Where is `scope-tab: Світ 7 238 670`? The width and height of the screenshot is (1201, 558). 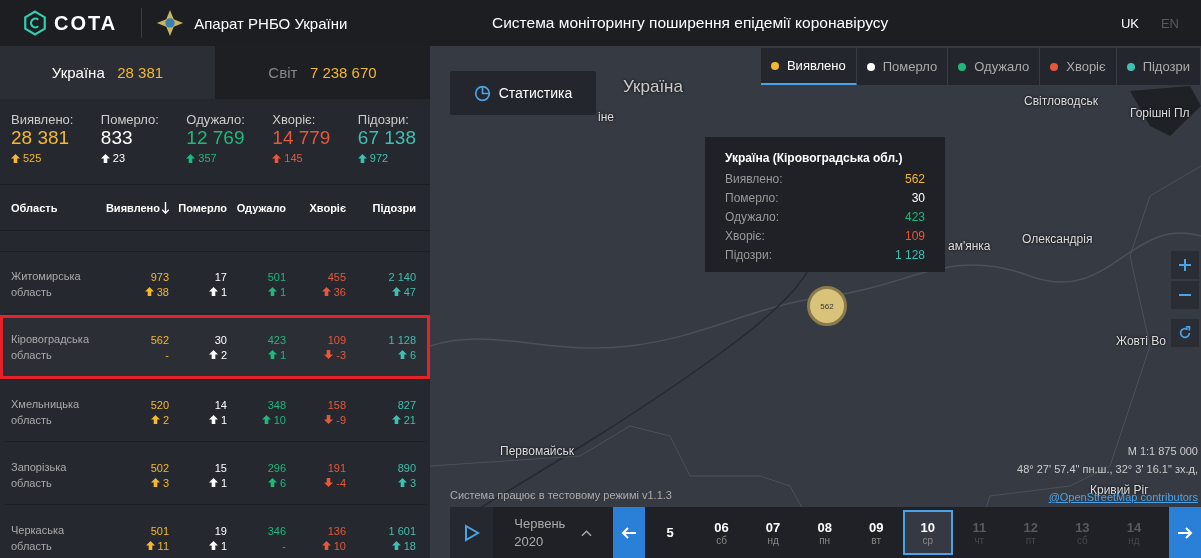 scope-tab: Світ 7 238 670 is located at coordinates (322, 72).